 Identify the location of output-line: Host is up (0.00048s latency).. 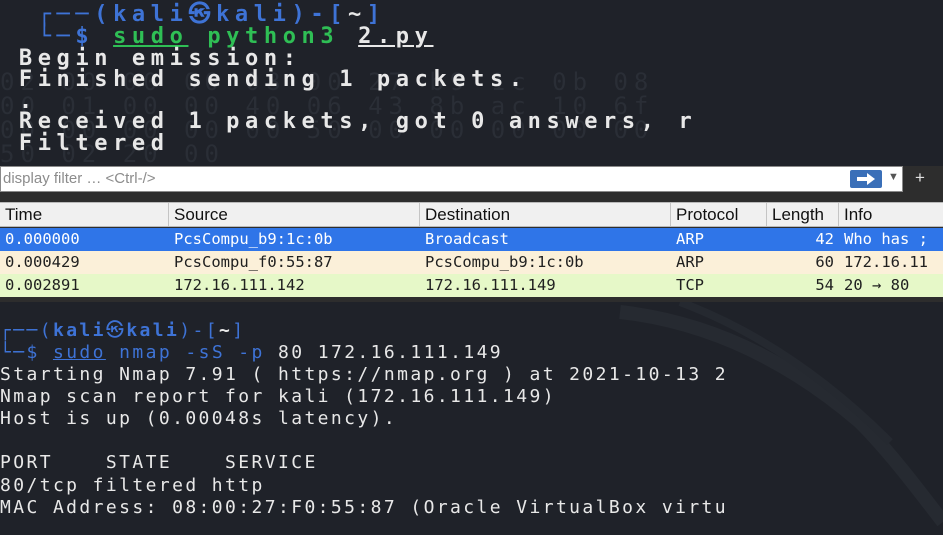
(199, 418).